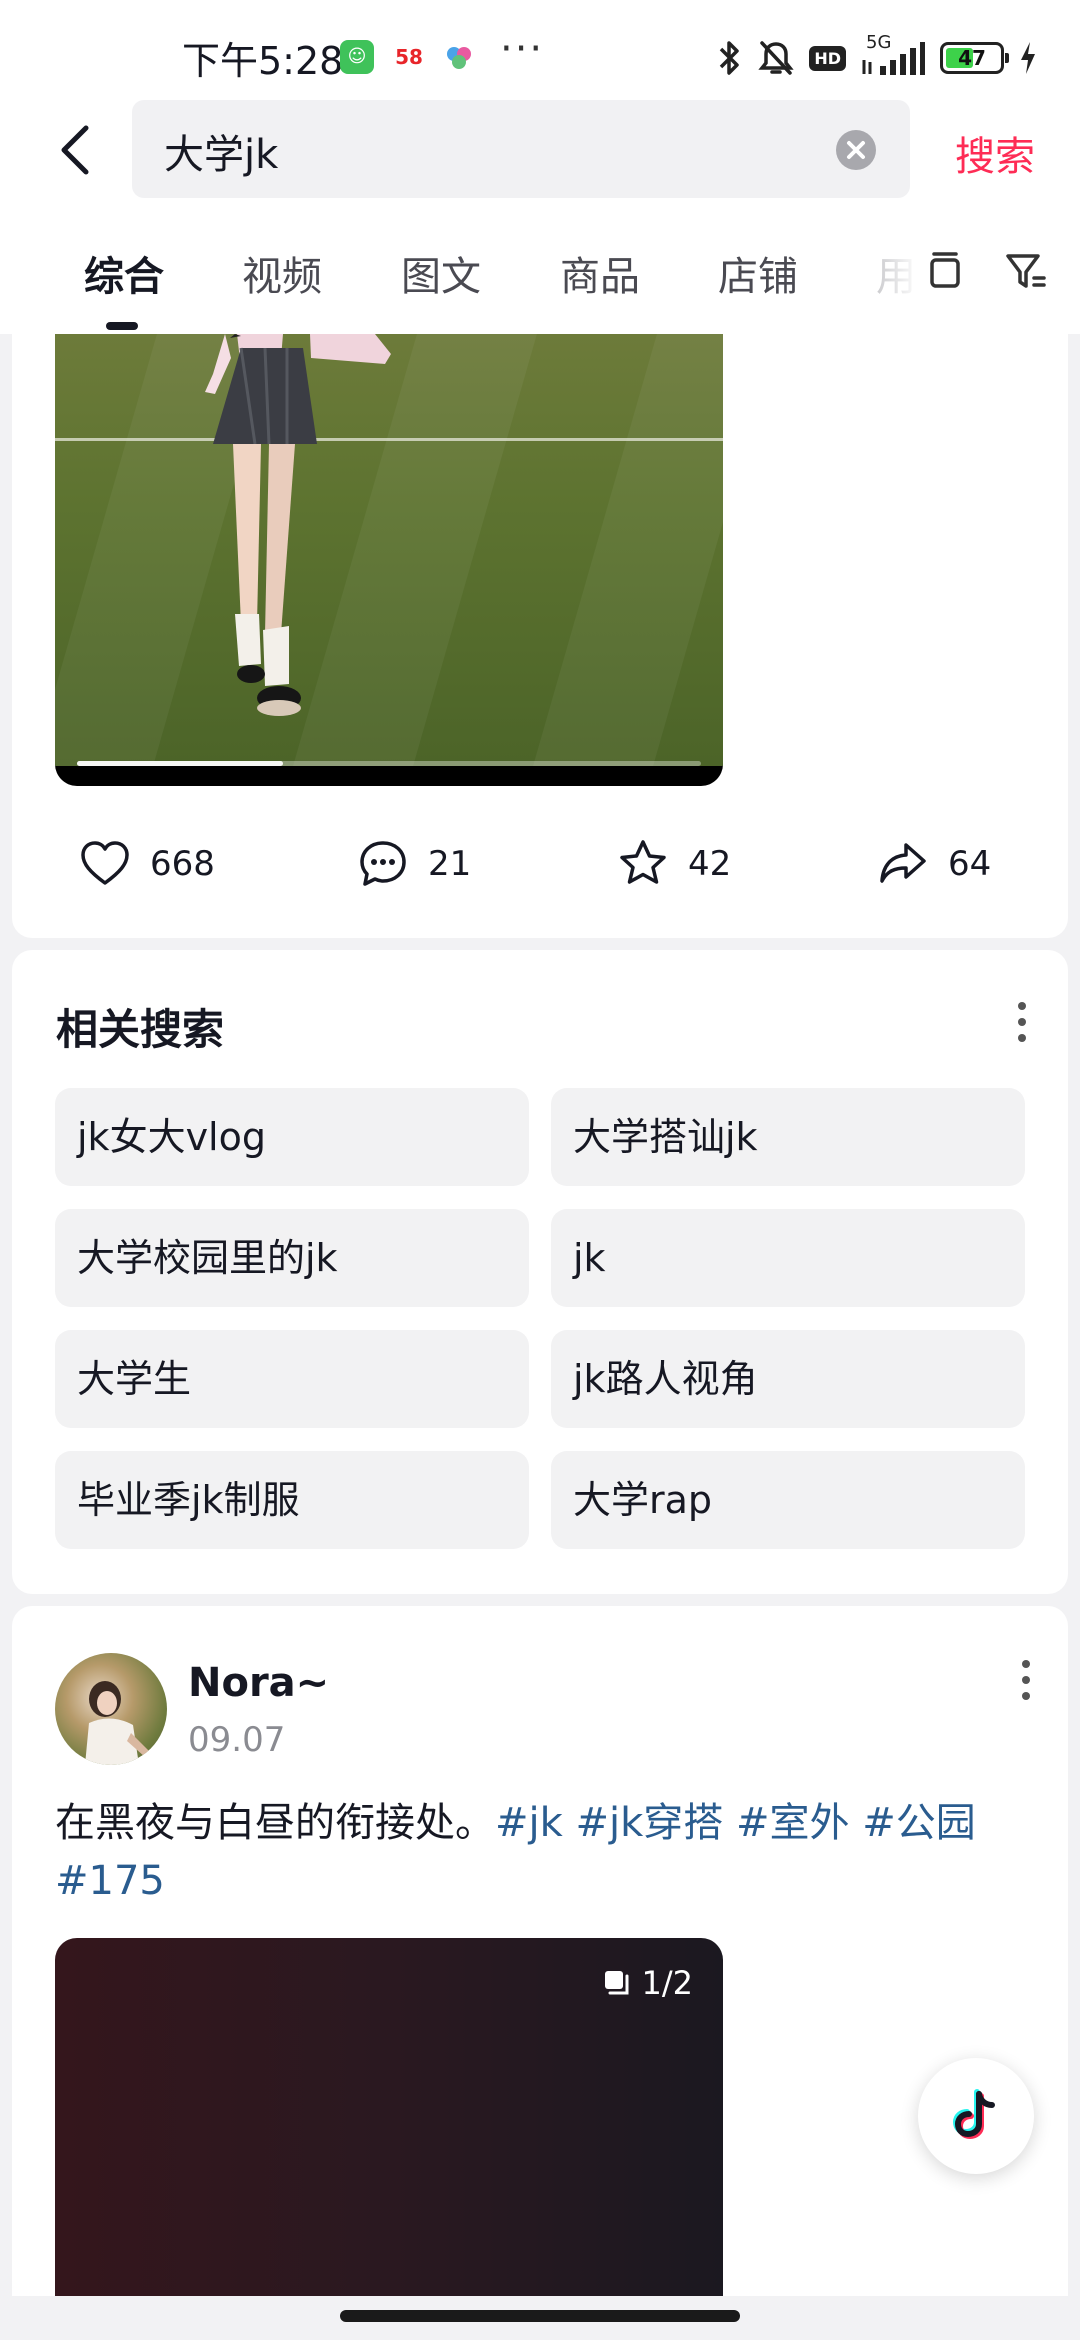 The height and width of the screenshot is (2340, 1080). What do you see at coordinates (221, 155) in the screenshot?
I see `search-query: 大学jk` at bounding box center [221, 155].